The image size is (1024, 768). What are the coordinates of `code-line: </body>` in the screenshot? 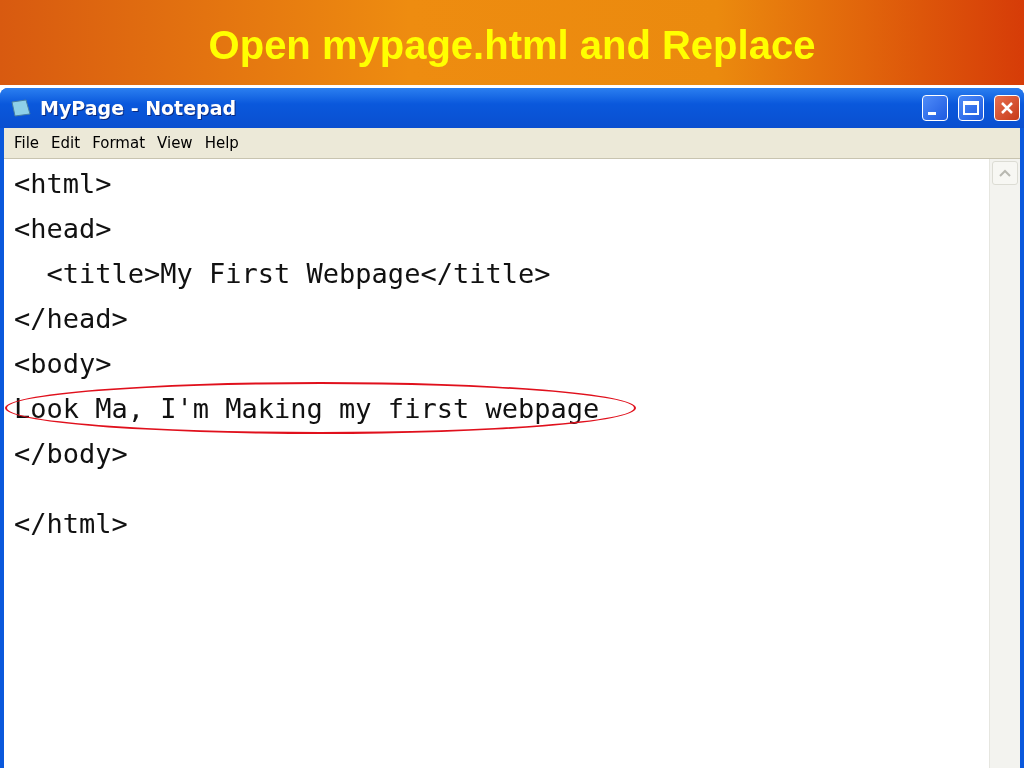 It's located at (71, 453).